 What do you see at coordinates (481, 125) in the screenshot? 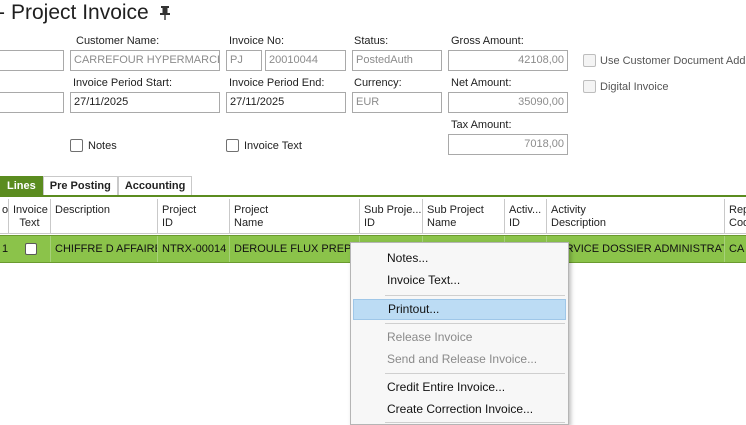
I see `tax-amount-label: Tax Amount:` at bounding box center [481, 125].